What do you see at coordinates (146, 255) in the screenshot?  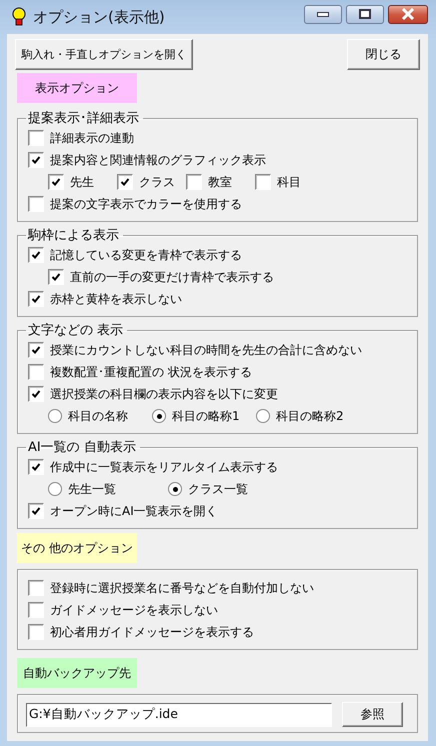 I see `checkbox-label: 記憶している変更を青枠で表示する` at bounding box center [146, 255].